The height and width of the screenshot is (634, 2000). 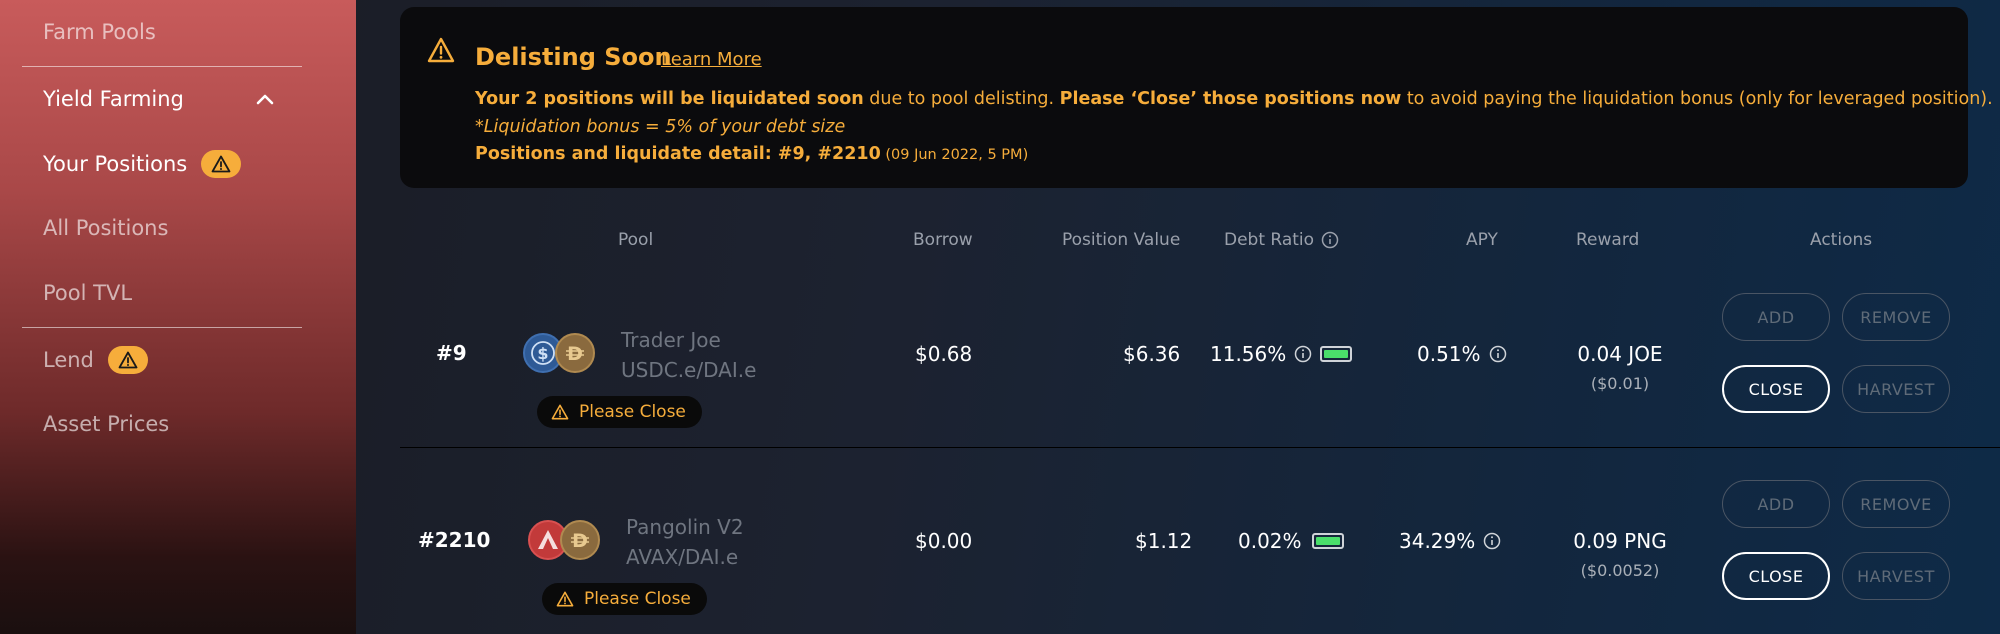 What do you see at coordinates (454, 540) in the screenshot?
I see `position-id: #2210` at bounding box center [454, 540].